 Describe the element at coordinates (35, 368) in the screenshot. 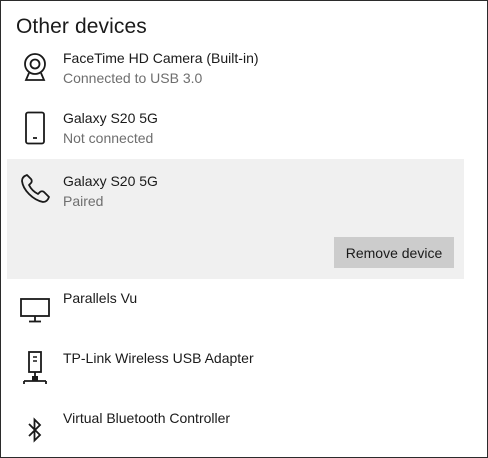

I see `network-adapter-icon` at that location.